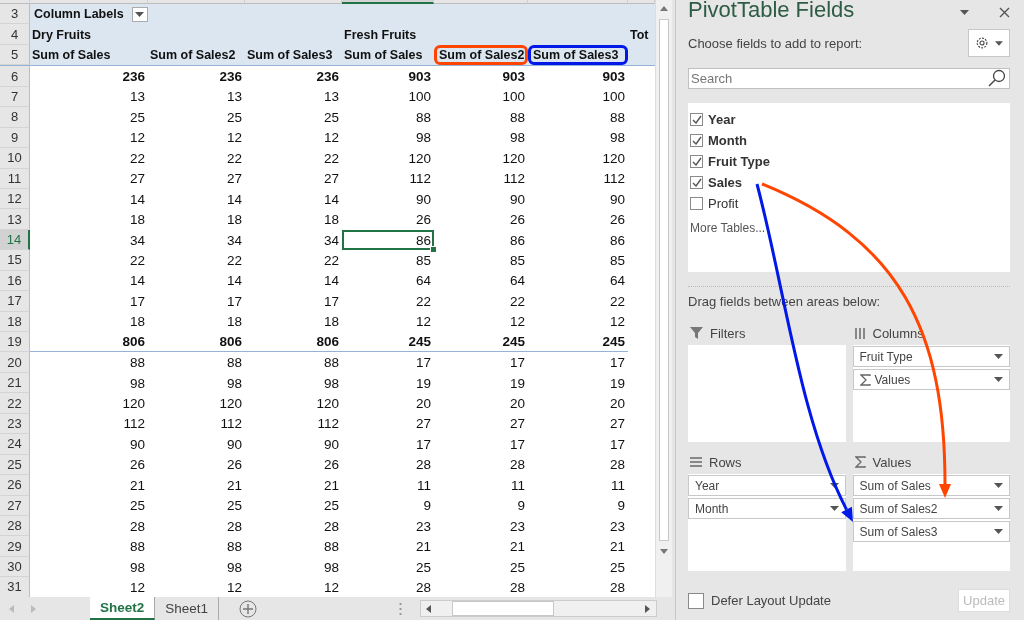  What do you see at coordinates (15, 567) in the screenshot?
I see `row-number: 30` at bounding box center [15, 567].